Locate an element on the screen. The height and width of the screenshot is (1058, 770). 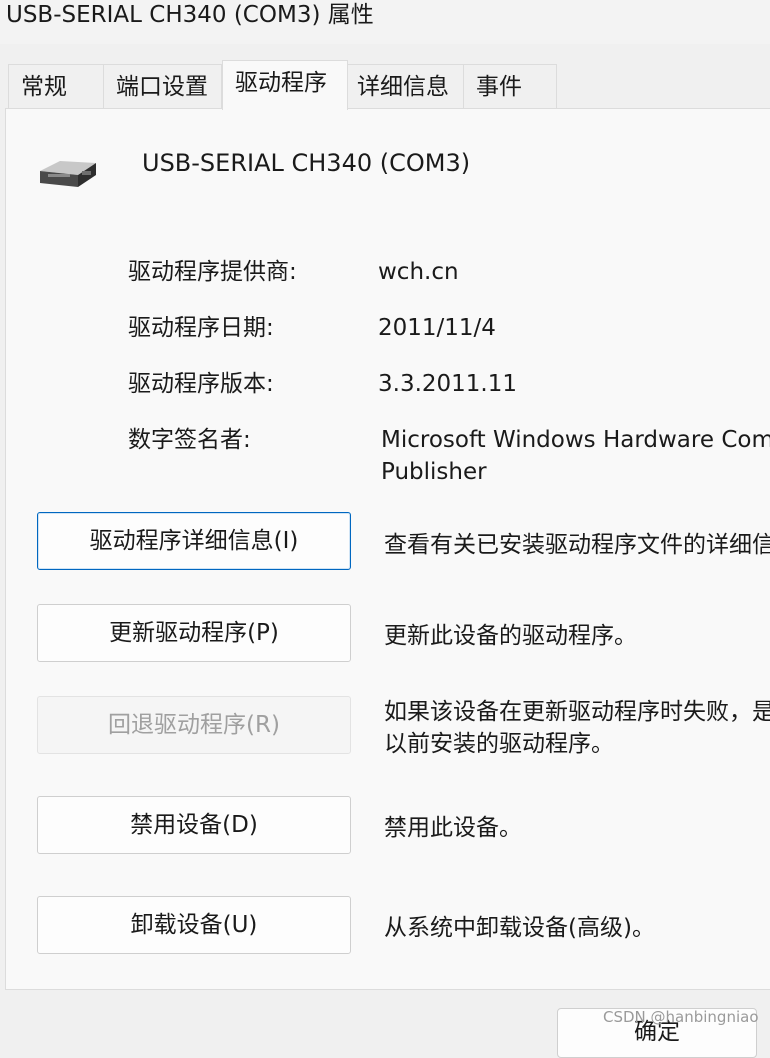
uninstall-device-description: 从系统中卸载设备(高级)。 is located at coordinates (519, 928).